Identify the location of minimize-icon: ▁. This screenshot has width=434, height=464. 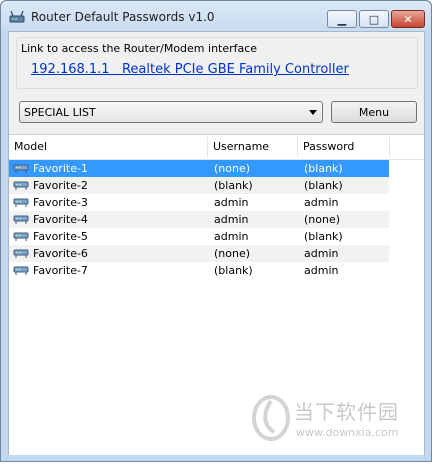
(342, 19).